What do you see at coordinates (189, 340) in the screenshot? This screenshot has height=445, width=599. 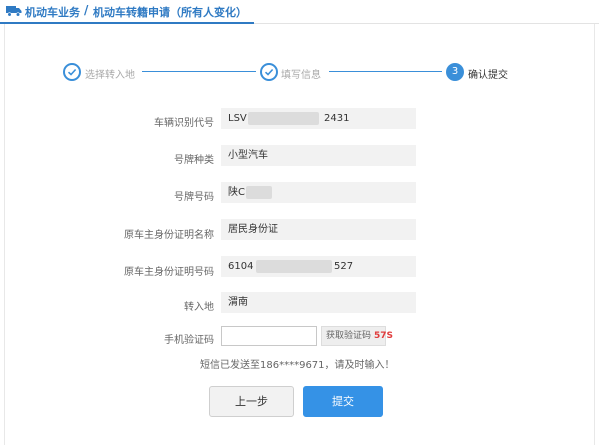 I see `sms-code-label: 手机验证码` at bounding box center [189, 340].